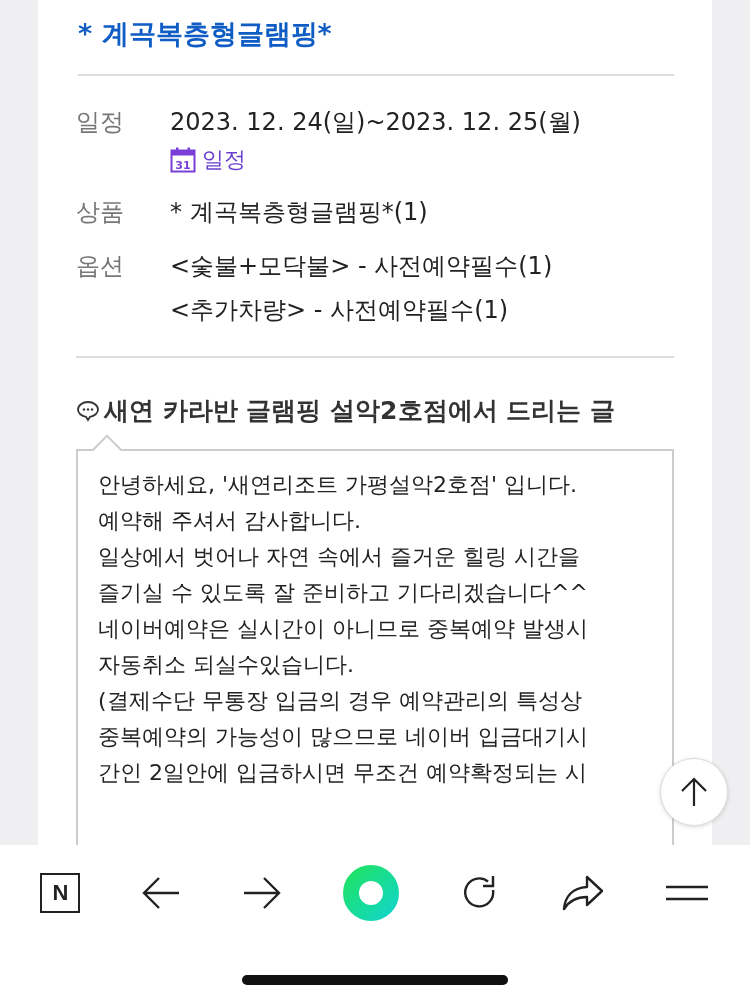  Describe the element at coordinates (230, 521) in the screenshot. I see `message-line: 예약해 주셔서 감사합니다.` at that location.